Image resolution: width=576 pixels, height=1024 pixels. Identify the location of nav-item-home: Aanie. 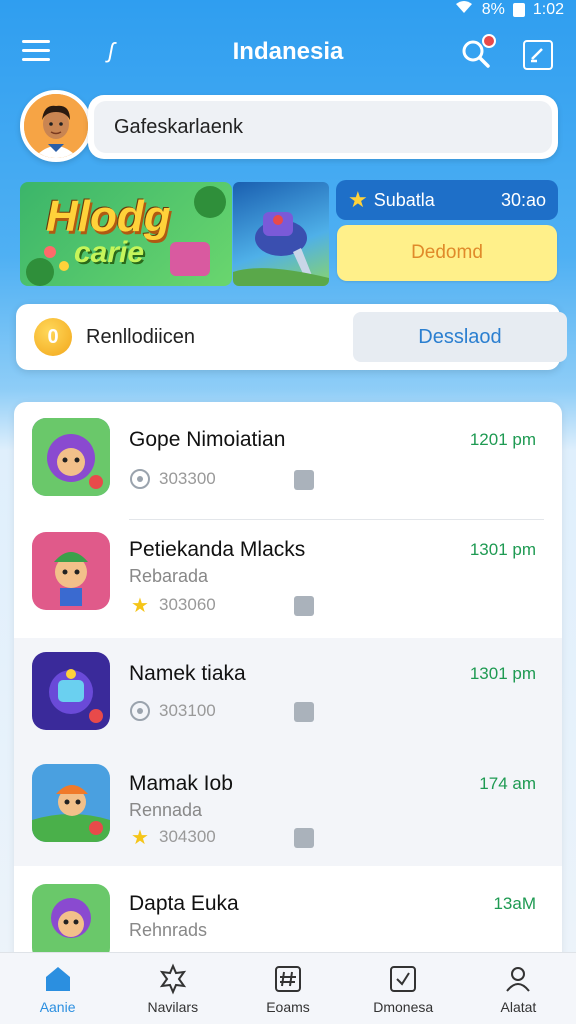
(57, 988).